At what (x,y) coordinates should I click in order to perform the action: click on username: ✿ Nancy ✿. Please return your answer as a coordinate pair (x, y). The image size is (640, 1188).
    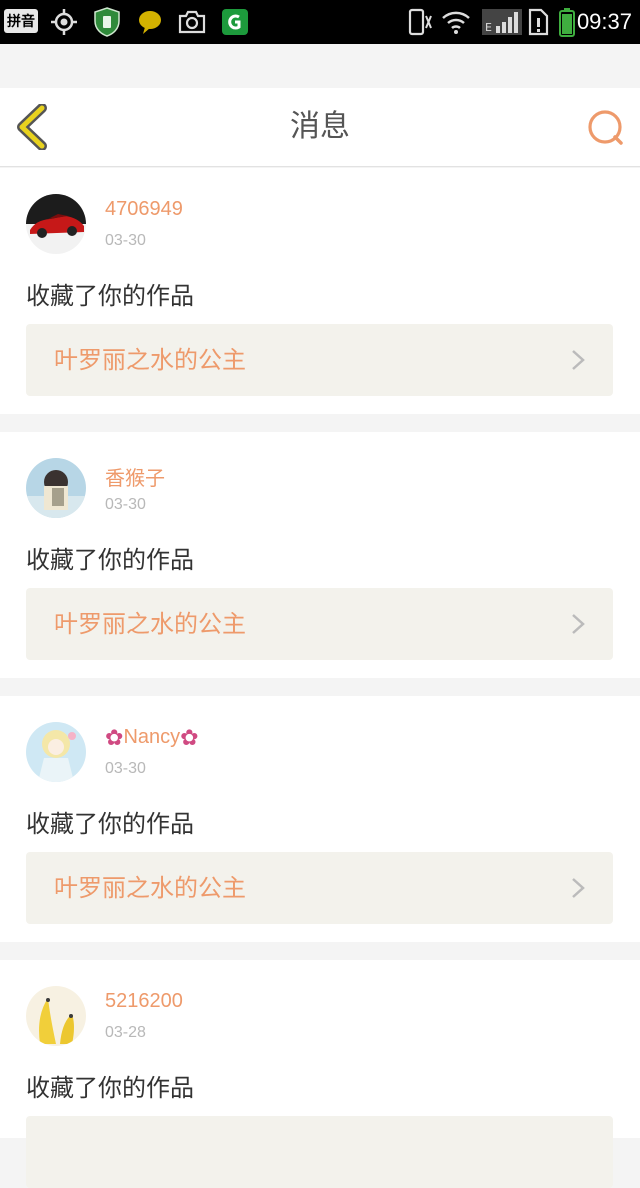
    Looking at the image, I should click on (152, 737).